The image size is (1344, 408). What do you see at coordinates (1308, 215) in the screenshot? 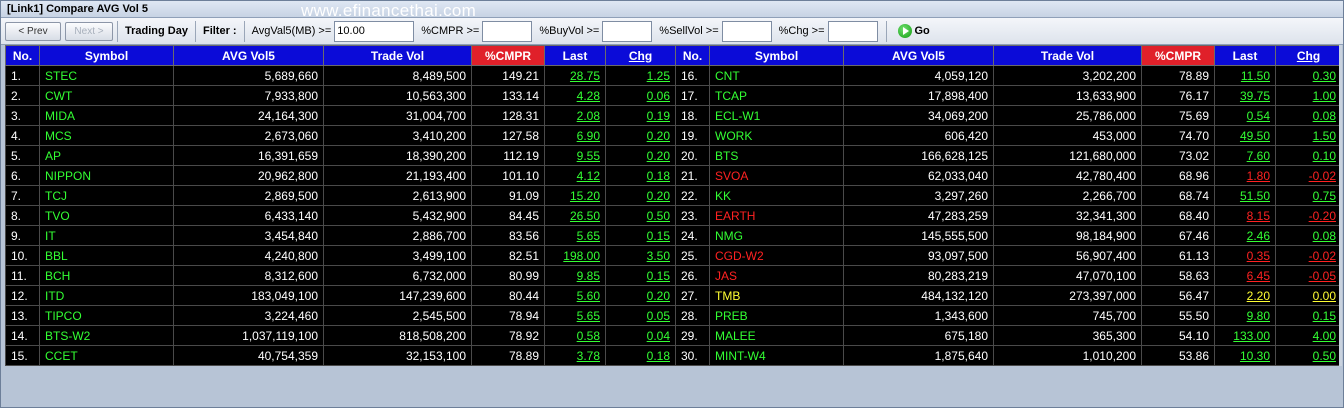
I see `change-link: -0.20` at bounding box center [1308, 215].